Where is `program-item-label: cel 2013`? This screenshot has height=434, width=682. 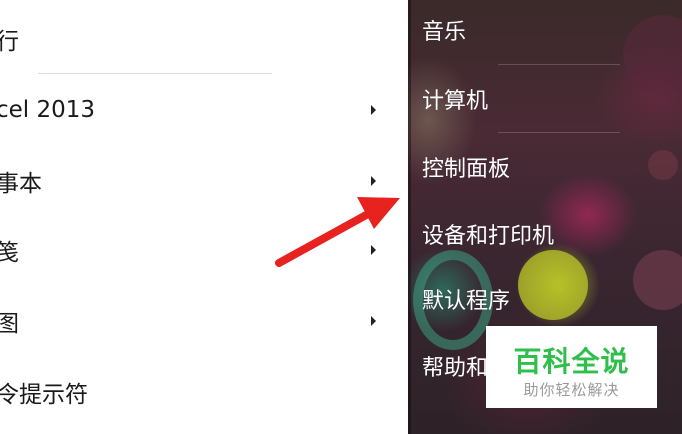
program-item-label: cel 2013 is located at coordinates (48, 110).